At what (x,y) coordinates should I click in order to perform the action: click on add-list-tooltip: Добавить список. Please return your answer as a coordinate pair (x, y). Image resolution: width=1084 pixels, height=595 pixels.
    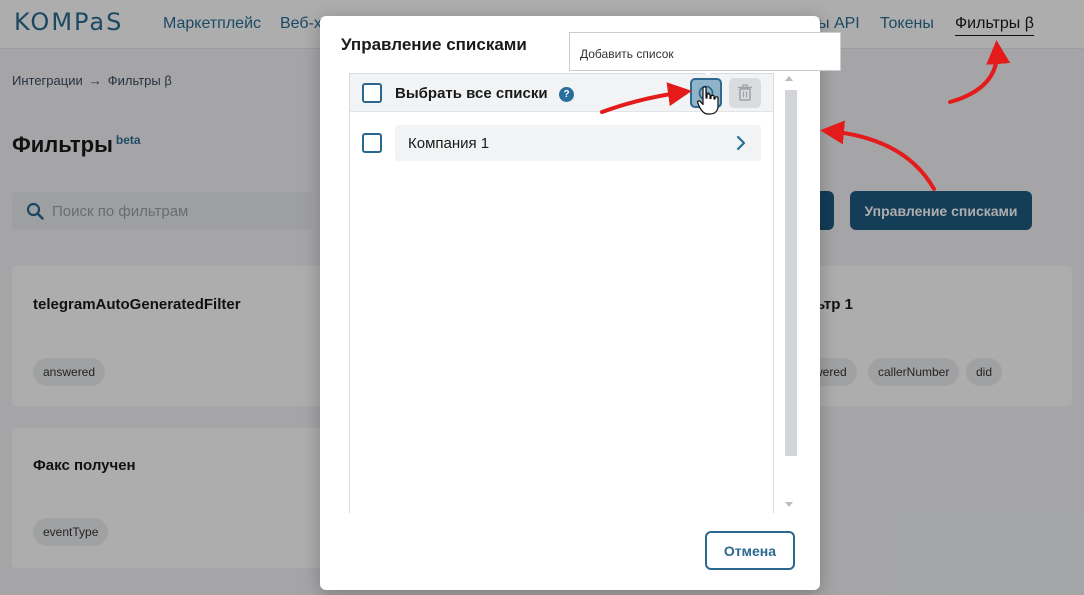
    Looking at the image, I should click on (705, 51).